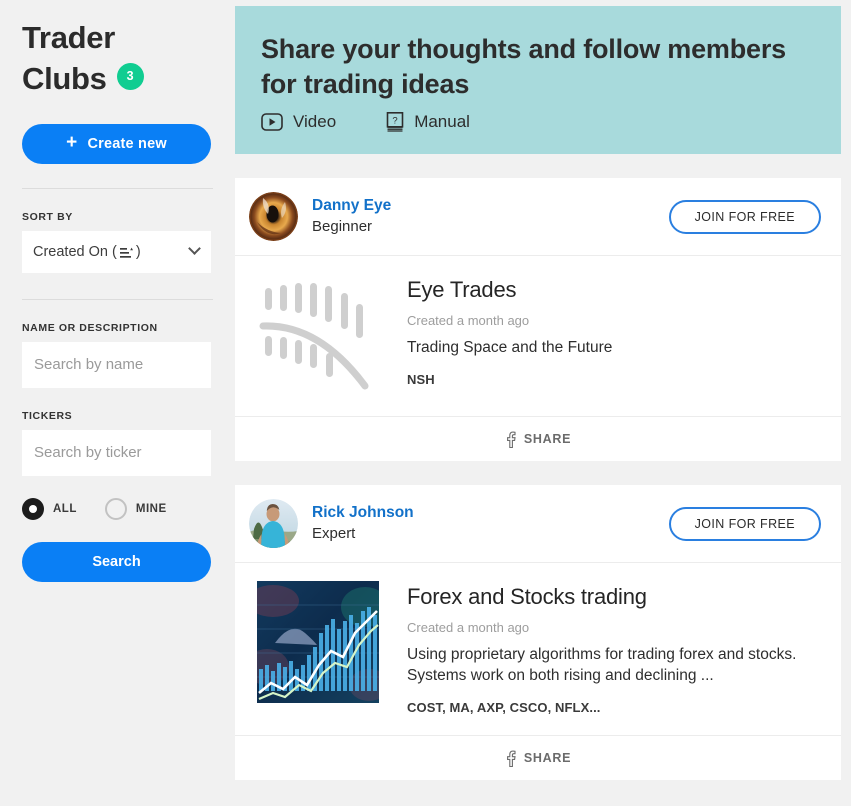 This screenshot has width=851, height=806. What do you see at coordinates (117, 59) in the screenshot?
I see `page-title: Trader Clubs 3` at bounding box center [117, 59].